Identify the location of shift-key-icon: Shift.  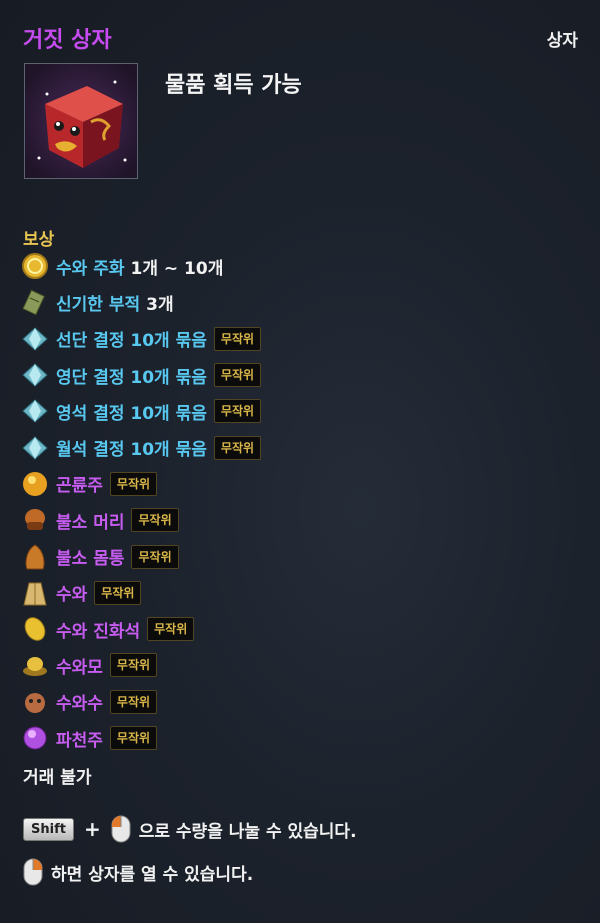
(48, 829).